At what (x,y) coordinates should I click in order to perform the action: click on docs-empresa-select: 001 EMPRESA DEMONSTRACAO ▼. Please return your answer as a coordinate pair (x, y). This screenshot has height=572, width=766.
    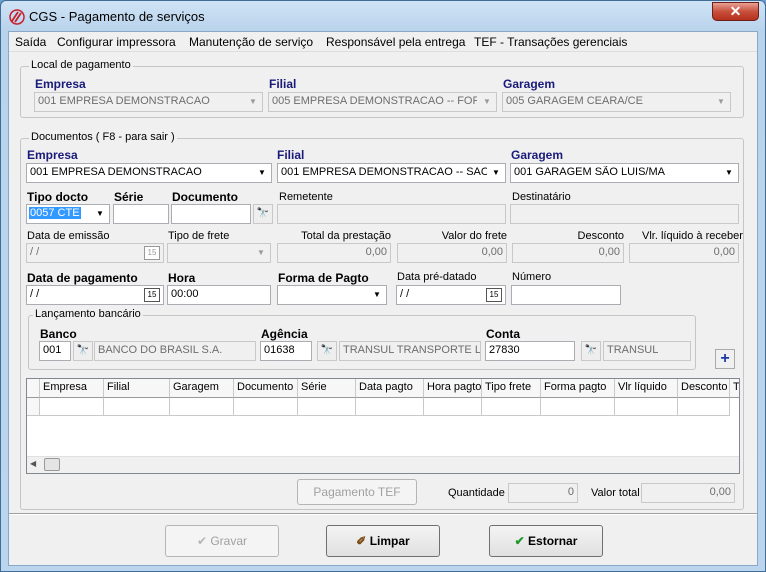
    Looking at the image, I should click on (149, 173).